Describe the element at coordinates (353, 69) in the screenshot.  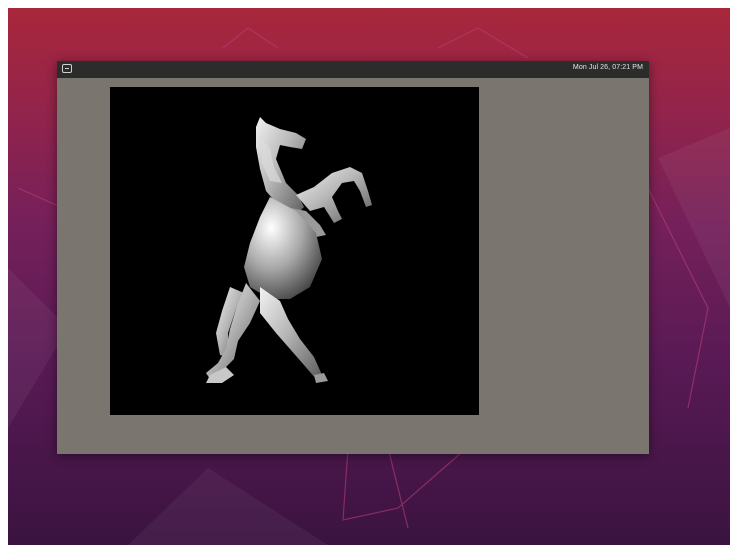
I see `top-bar: Mon Jul 26, 07:21 PM` at that location.